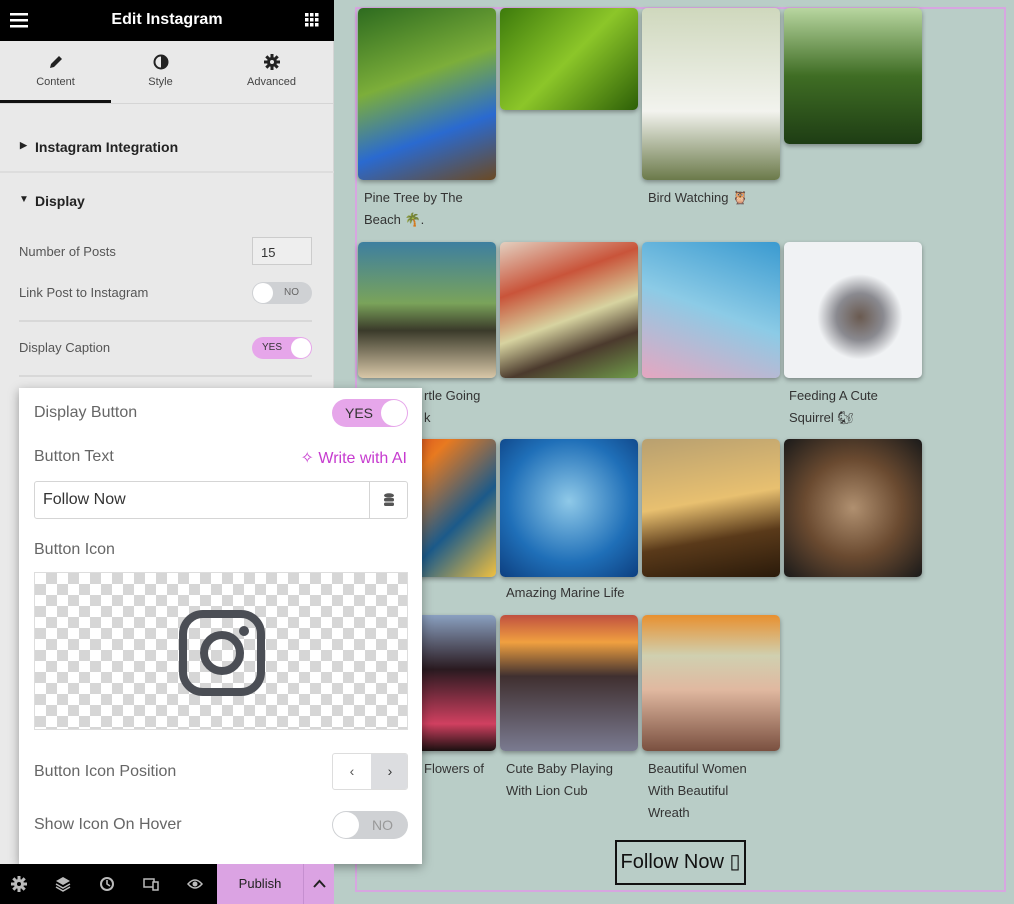  I want to click on caret-right-icon: ▶, so click(23, 145).